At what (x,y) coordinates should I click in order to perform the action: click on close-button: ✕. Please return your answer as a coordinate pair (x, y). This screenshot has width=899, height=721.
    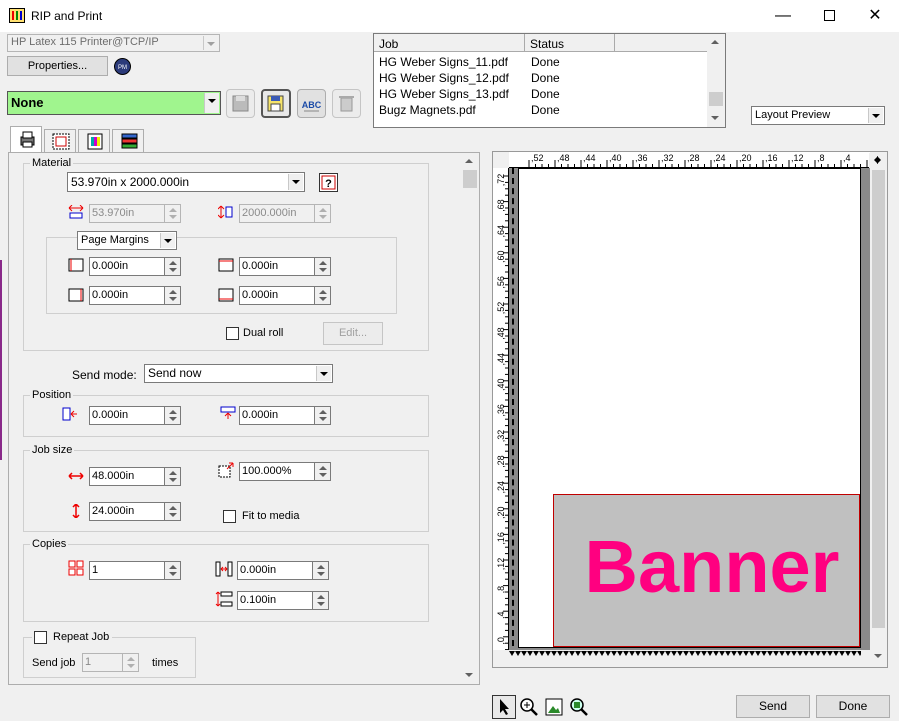
    Looking at the image, I should click on (875, 16).